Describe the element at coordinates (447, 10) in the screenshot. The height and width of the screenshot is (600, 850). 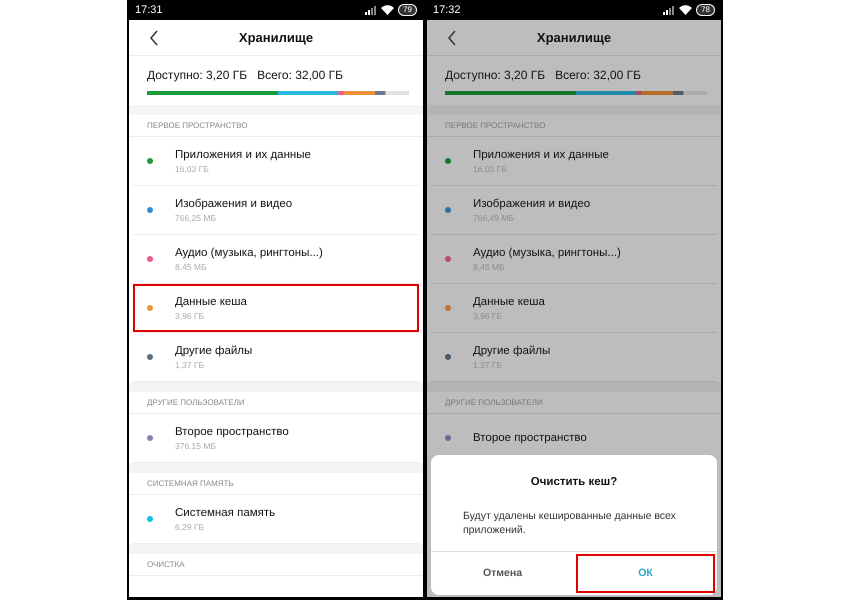
I see `status-time: 17:32` at that location.